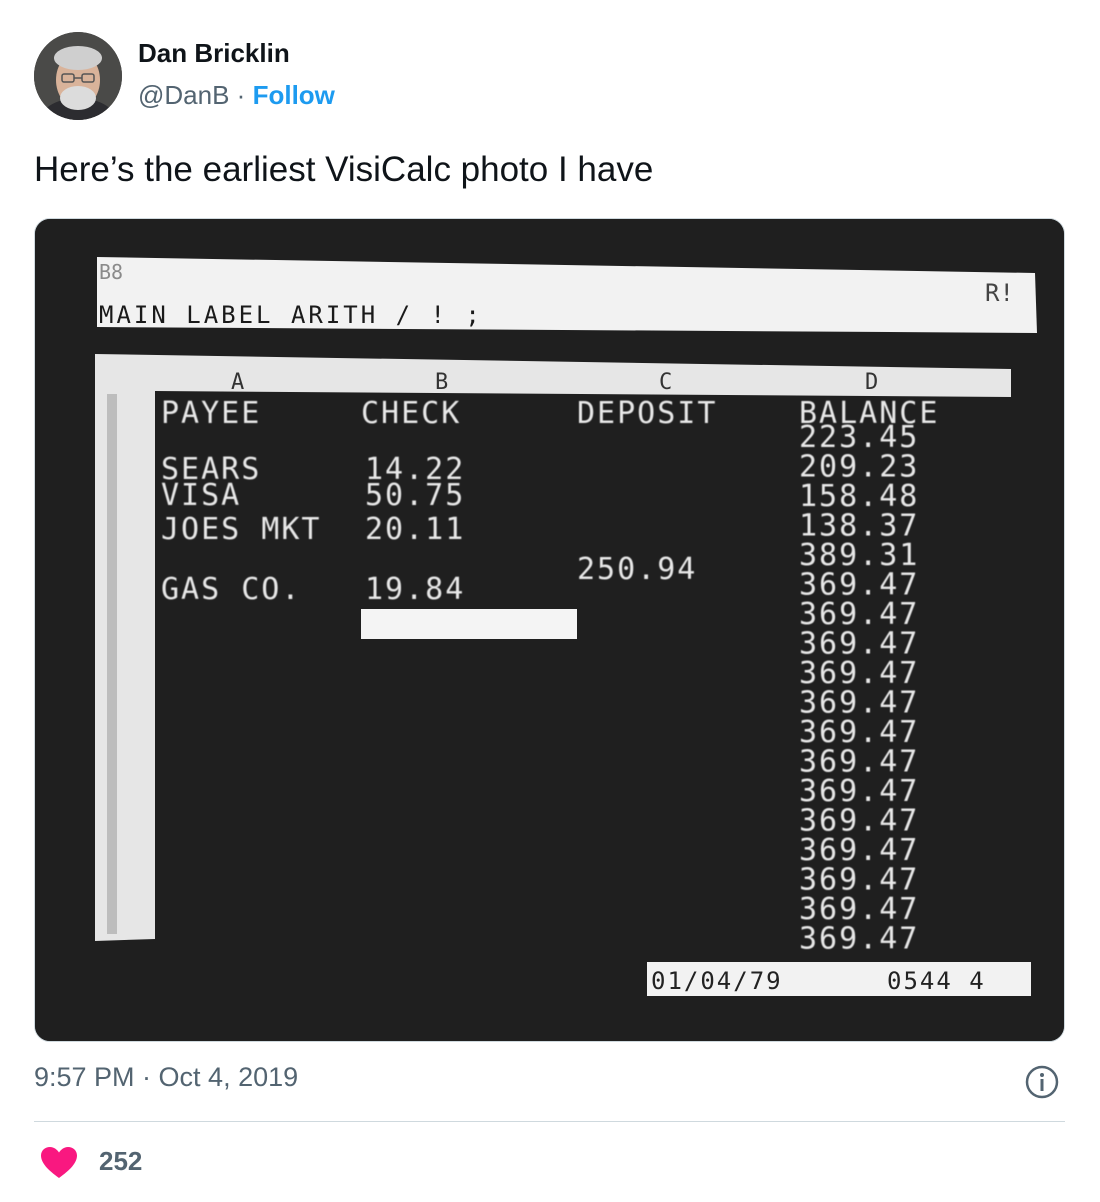 This screenshot has width=1100, height=1202. I want to click on like-count: 252, so click(121, 1161).